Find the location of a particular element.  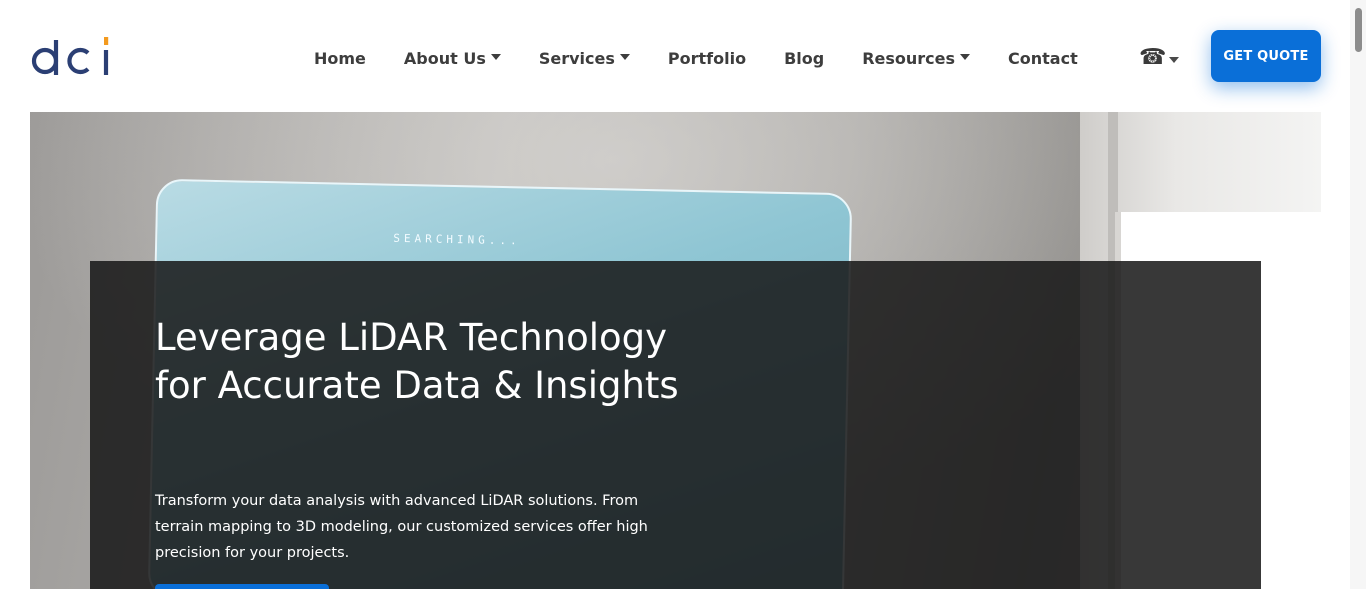

nav-home-label: Home is located at coordinates (340, 58).